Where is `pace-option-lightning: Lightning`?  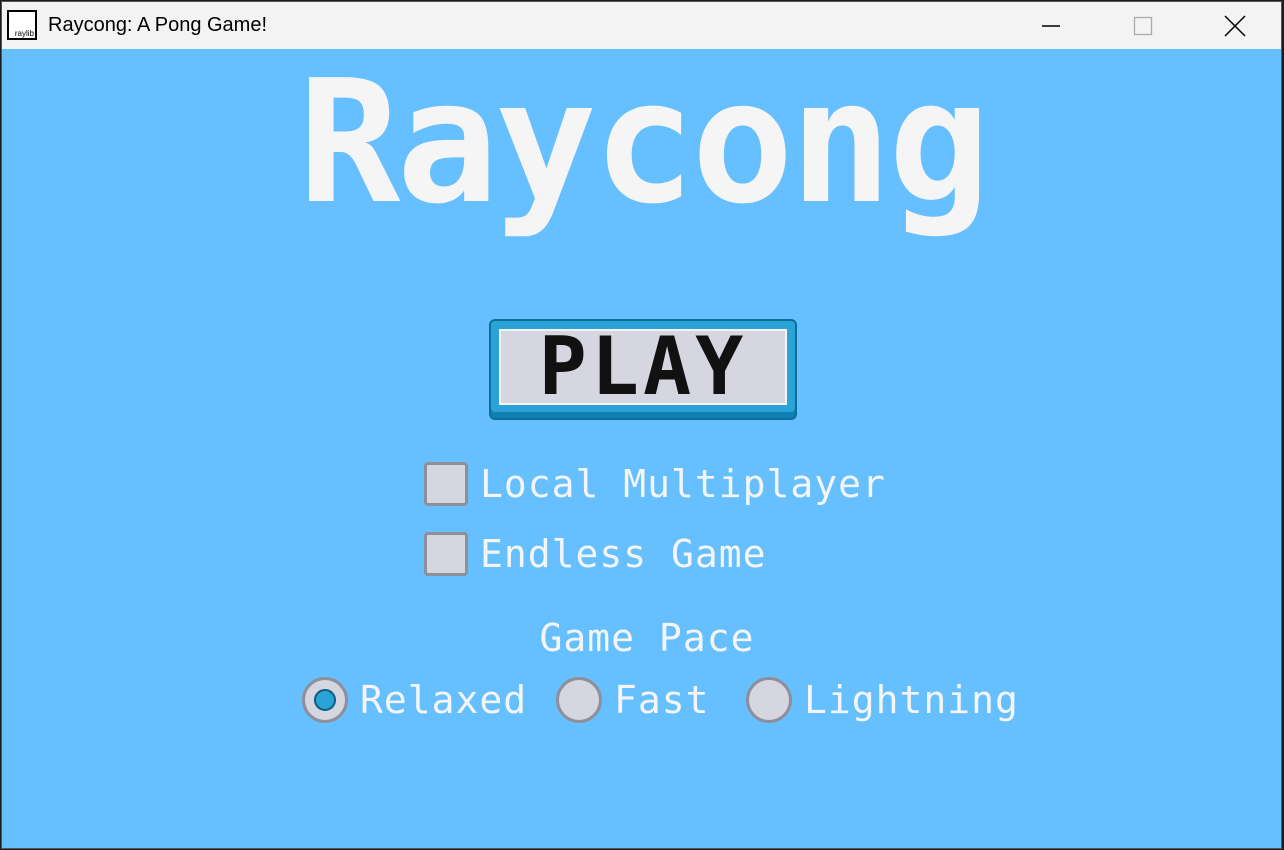 pace-option-lightning: Lightning is located at coordinates (882, 700).